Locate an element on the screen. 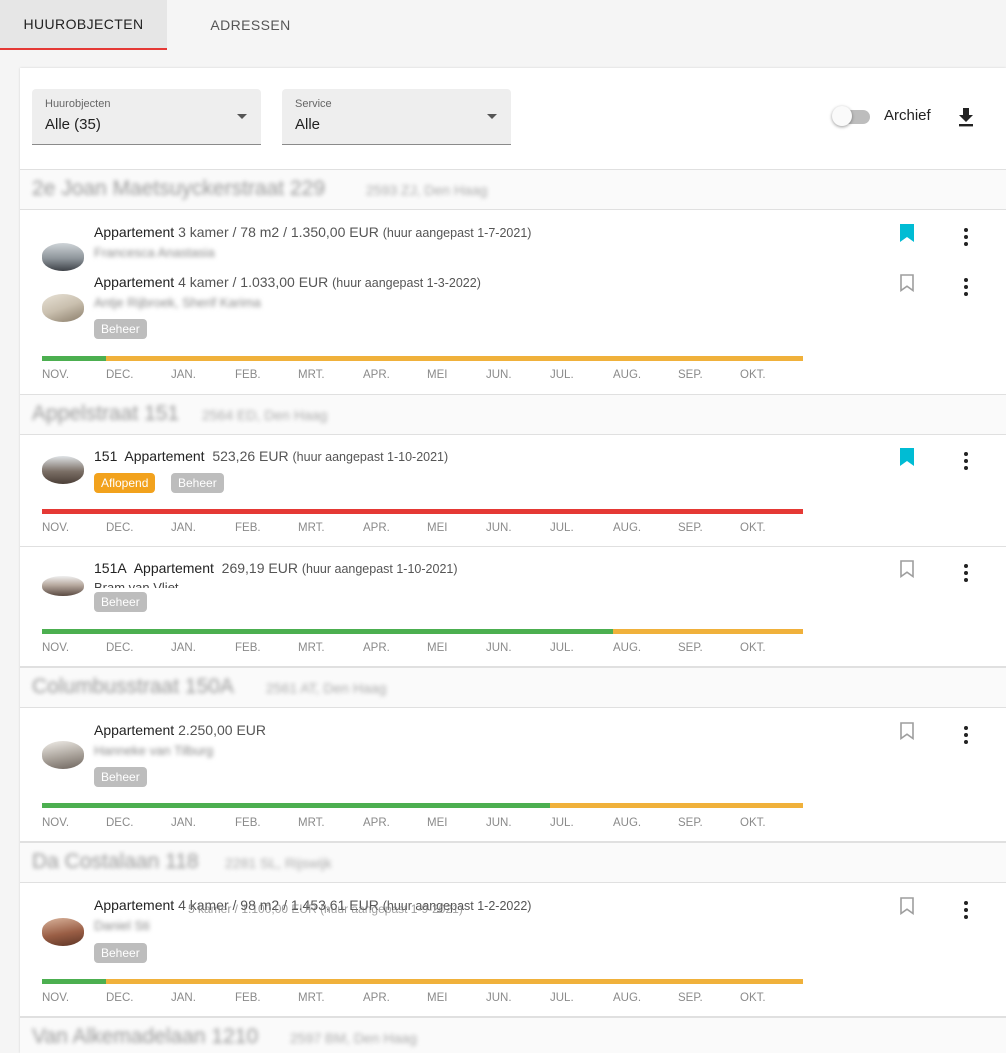 The width and height of the screenshot is (1006, 1053). unit-rent-note: (huur aangepast 1-10-2021) is located at coordinates (379, 569).